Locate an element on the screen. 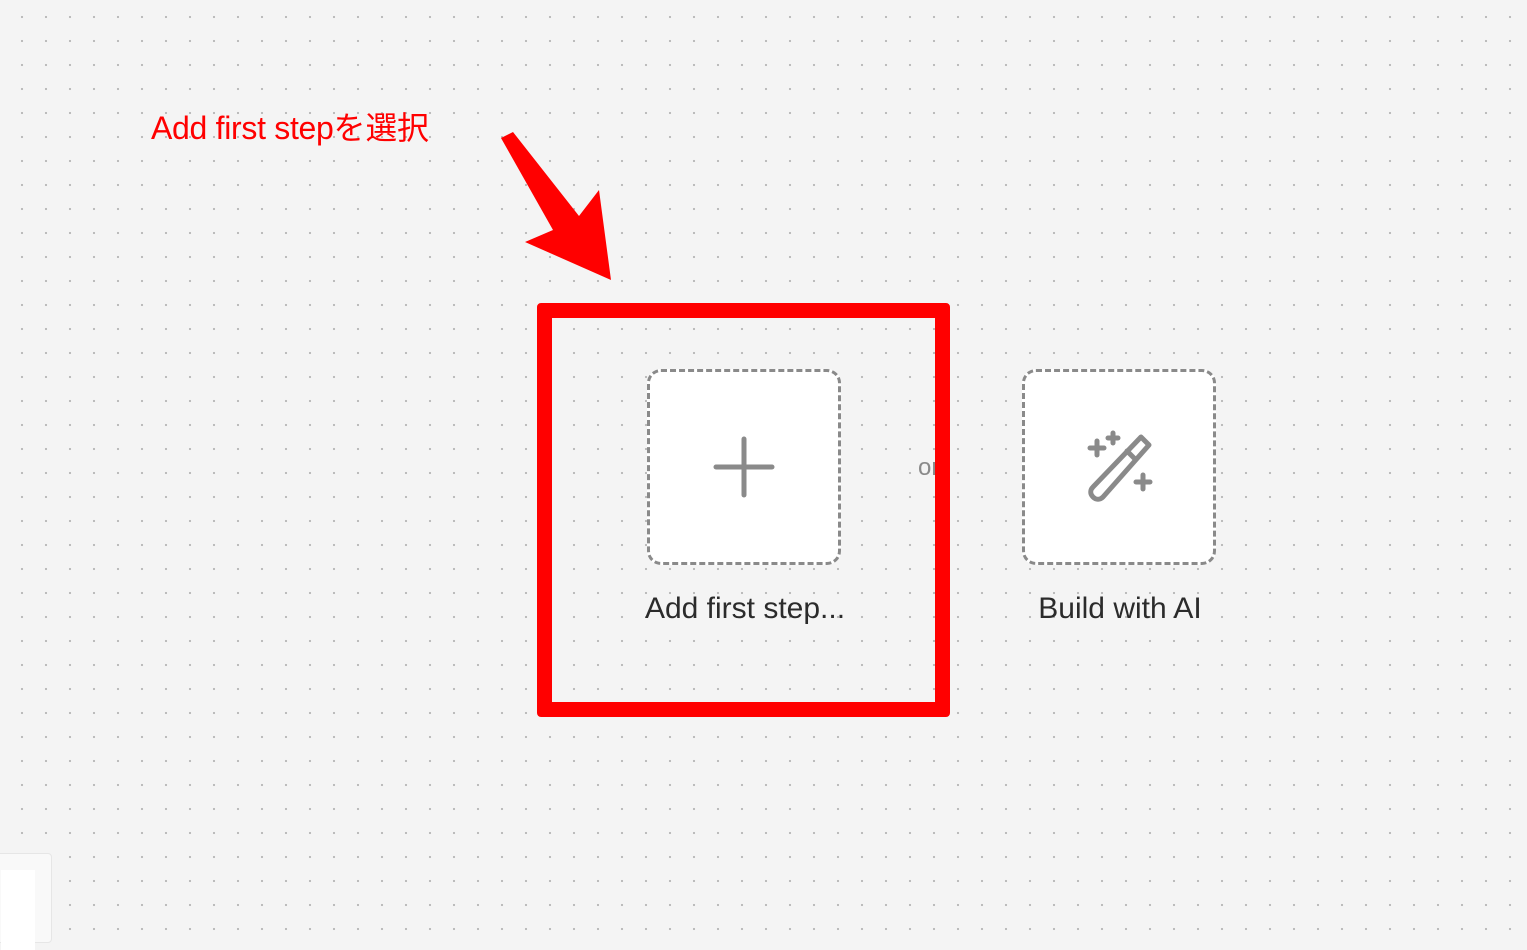 This screenshot has width=1527, height=950. magic-wand-icon is located at coordinates (1120, 466).